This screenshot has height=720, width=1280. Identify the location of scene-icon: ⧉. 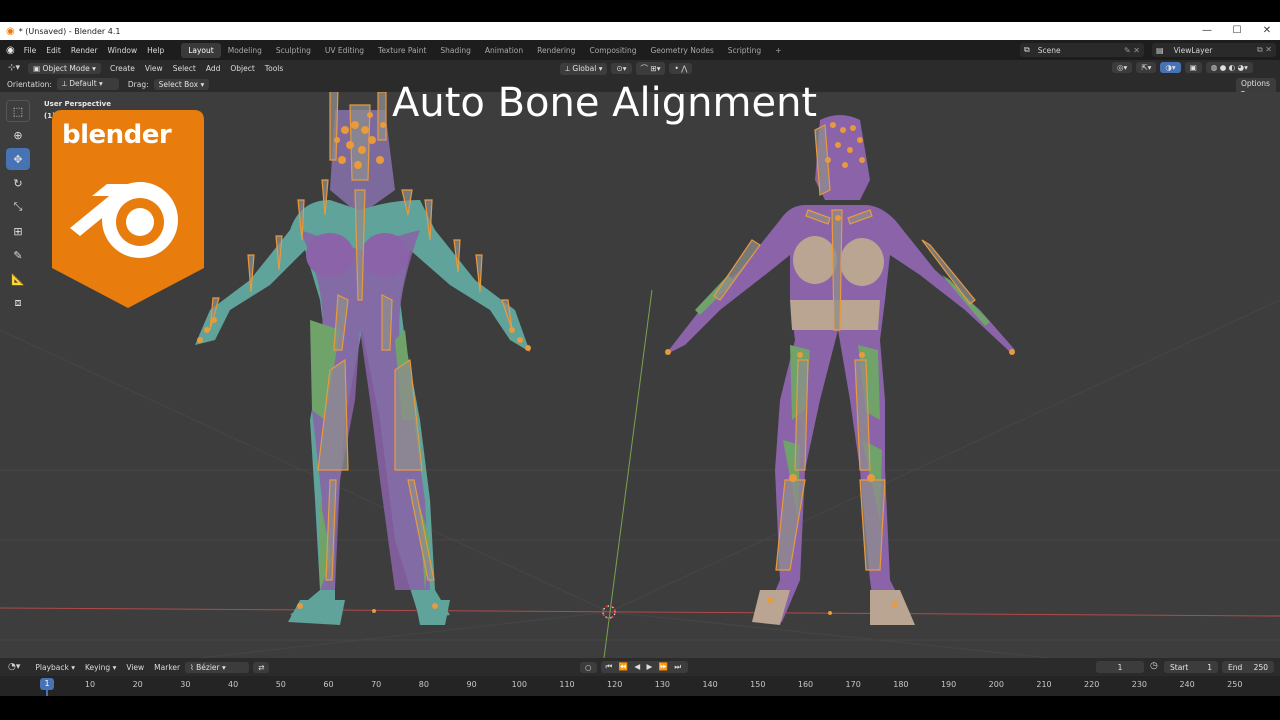
(1027, 49).